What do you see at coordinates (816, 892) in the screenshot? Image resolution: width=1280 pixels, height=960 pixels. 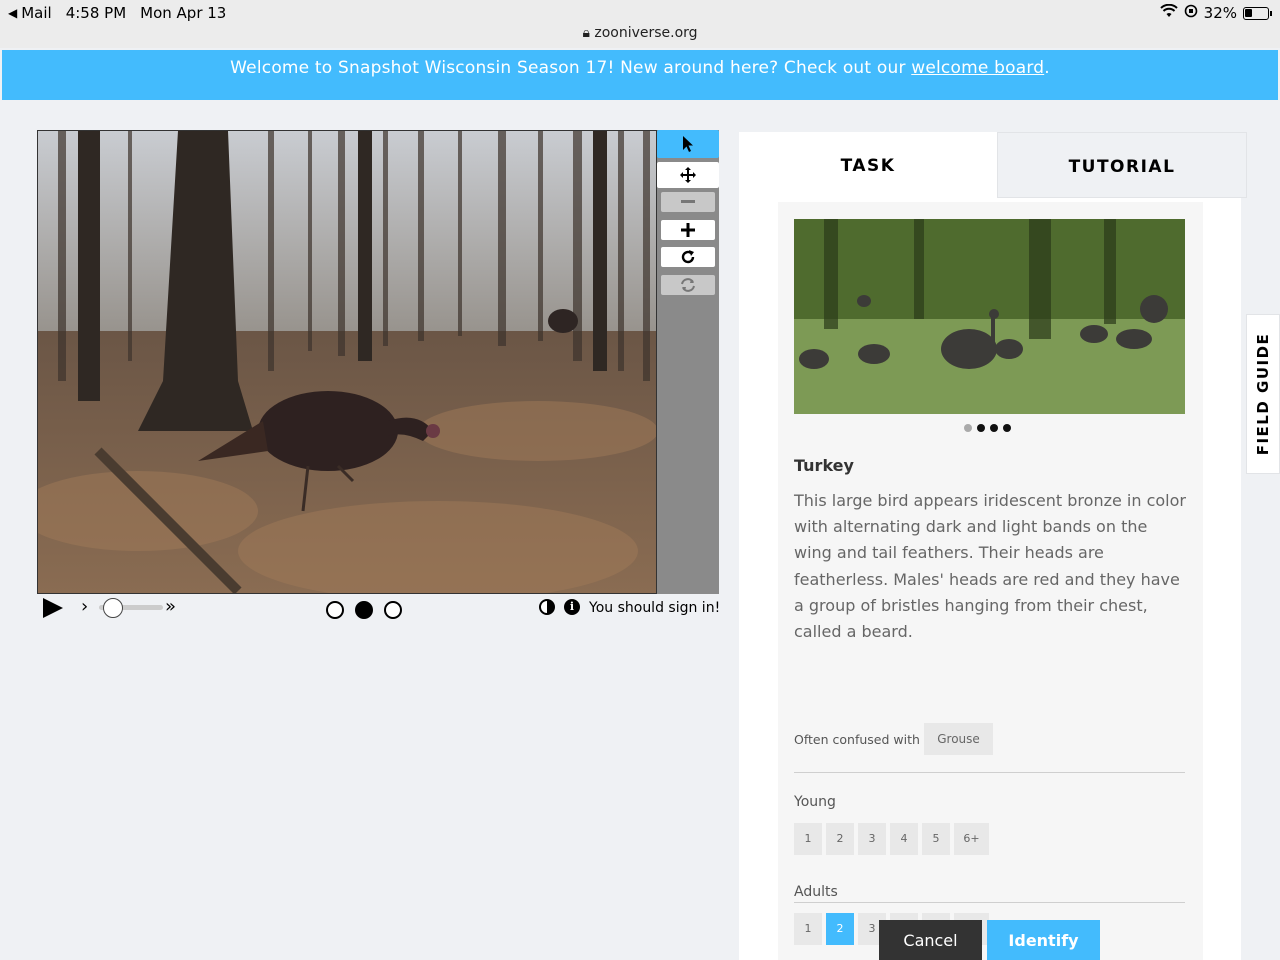 I see `adults-label: Adults` at bounding box center [816, 892].